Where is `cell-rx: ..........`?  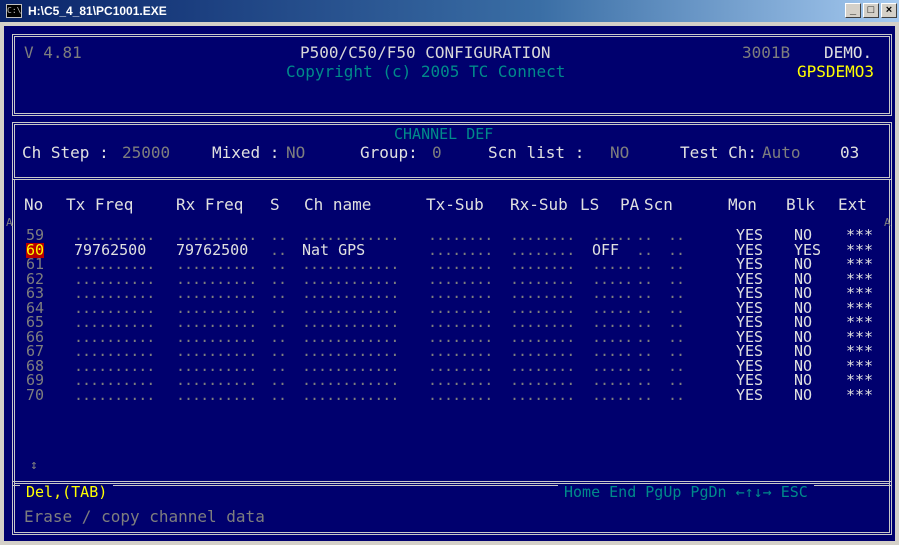 cell-rx: .......... is located at coordinates (216, 395).